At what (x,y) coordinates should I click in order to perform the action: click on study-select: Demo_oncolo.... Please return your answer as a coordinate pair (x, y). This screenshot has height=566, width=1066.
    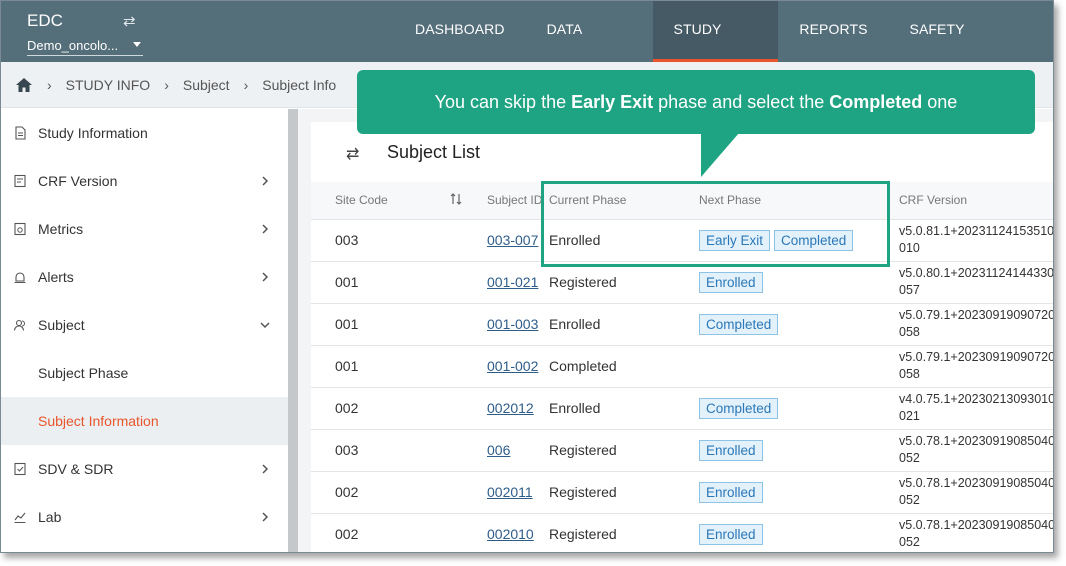
    Looking at the image, I should click on (85, 47).